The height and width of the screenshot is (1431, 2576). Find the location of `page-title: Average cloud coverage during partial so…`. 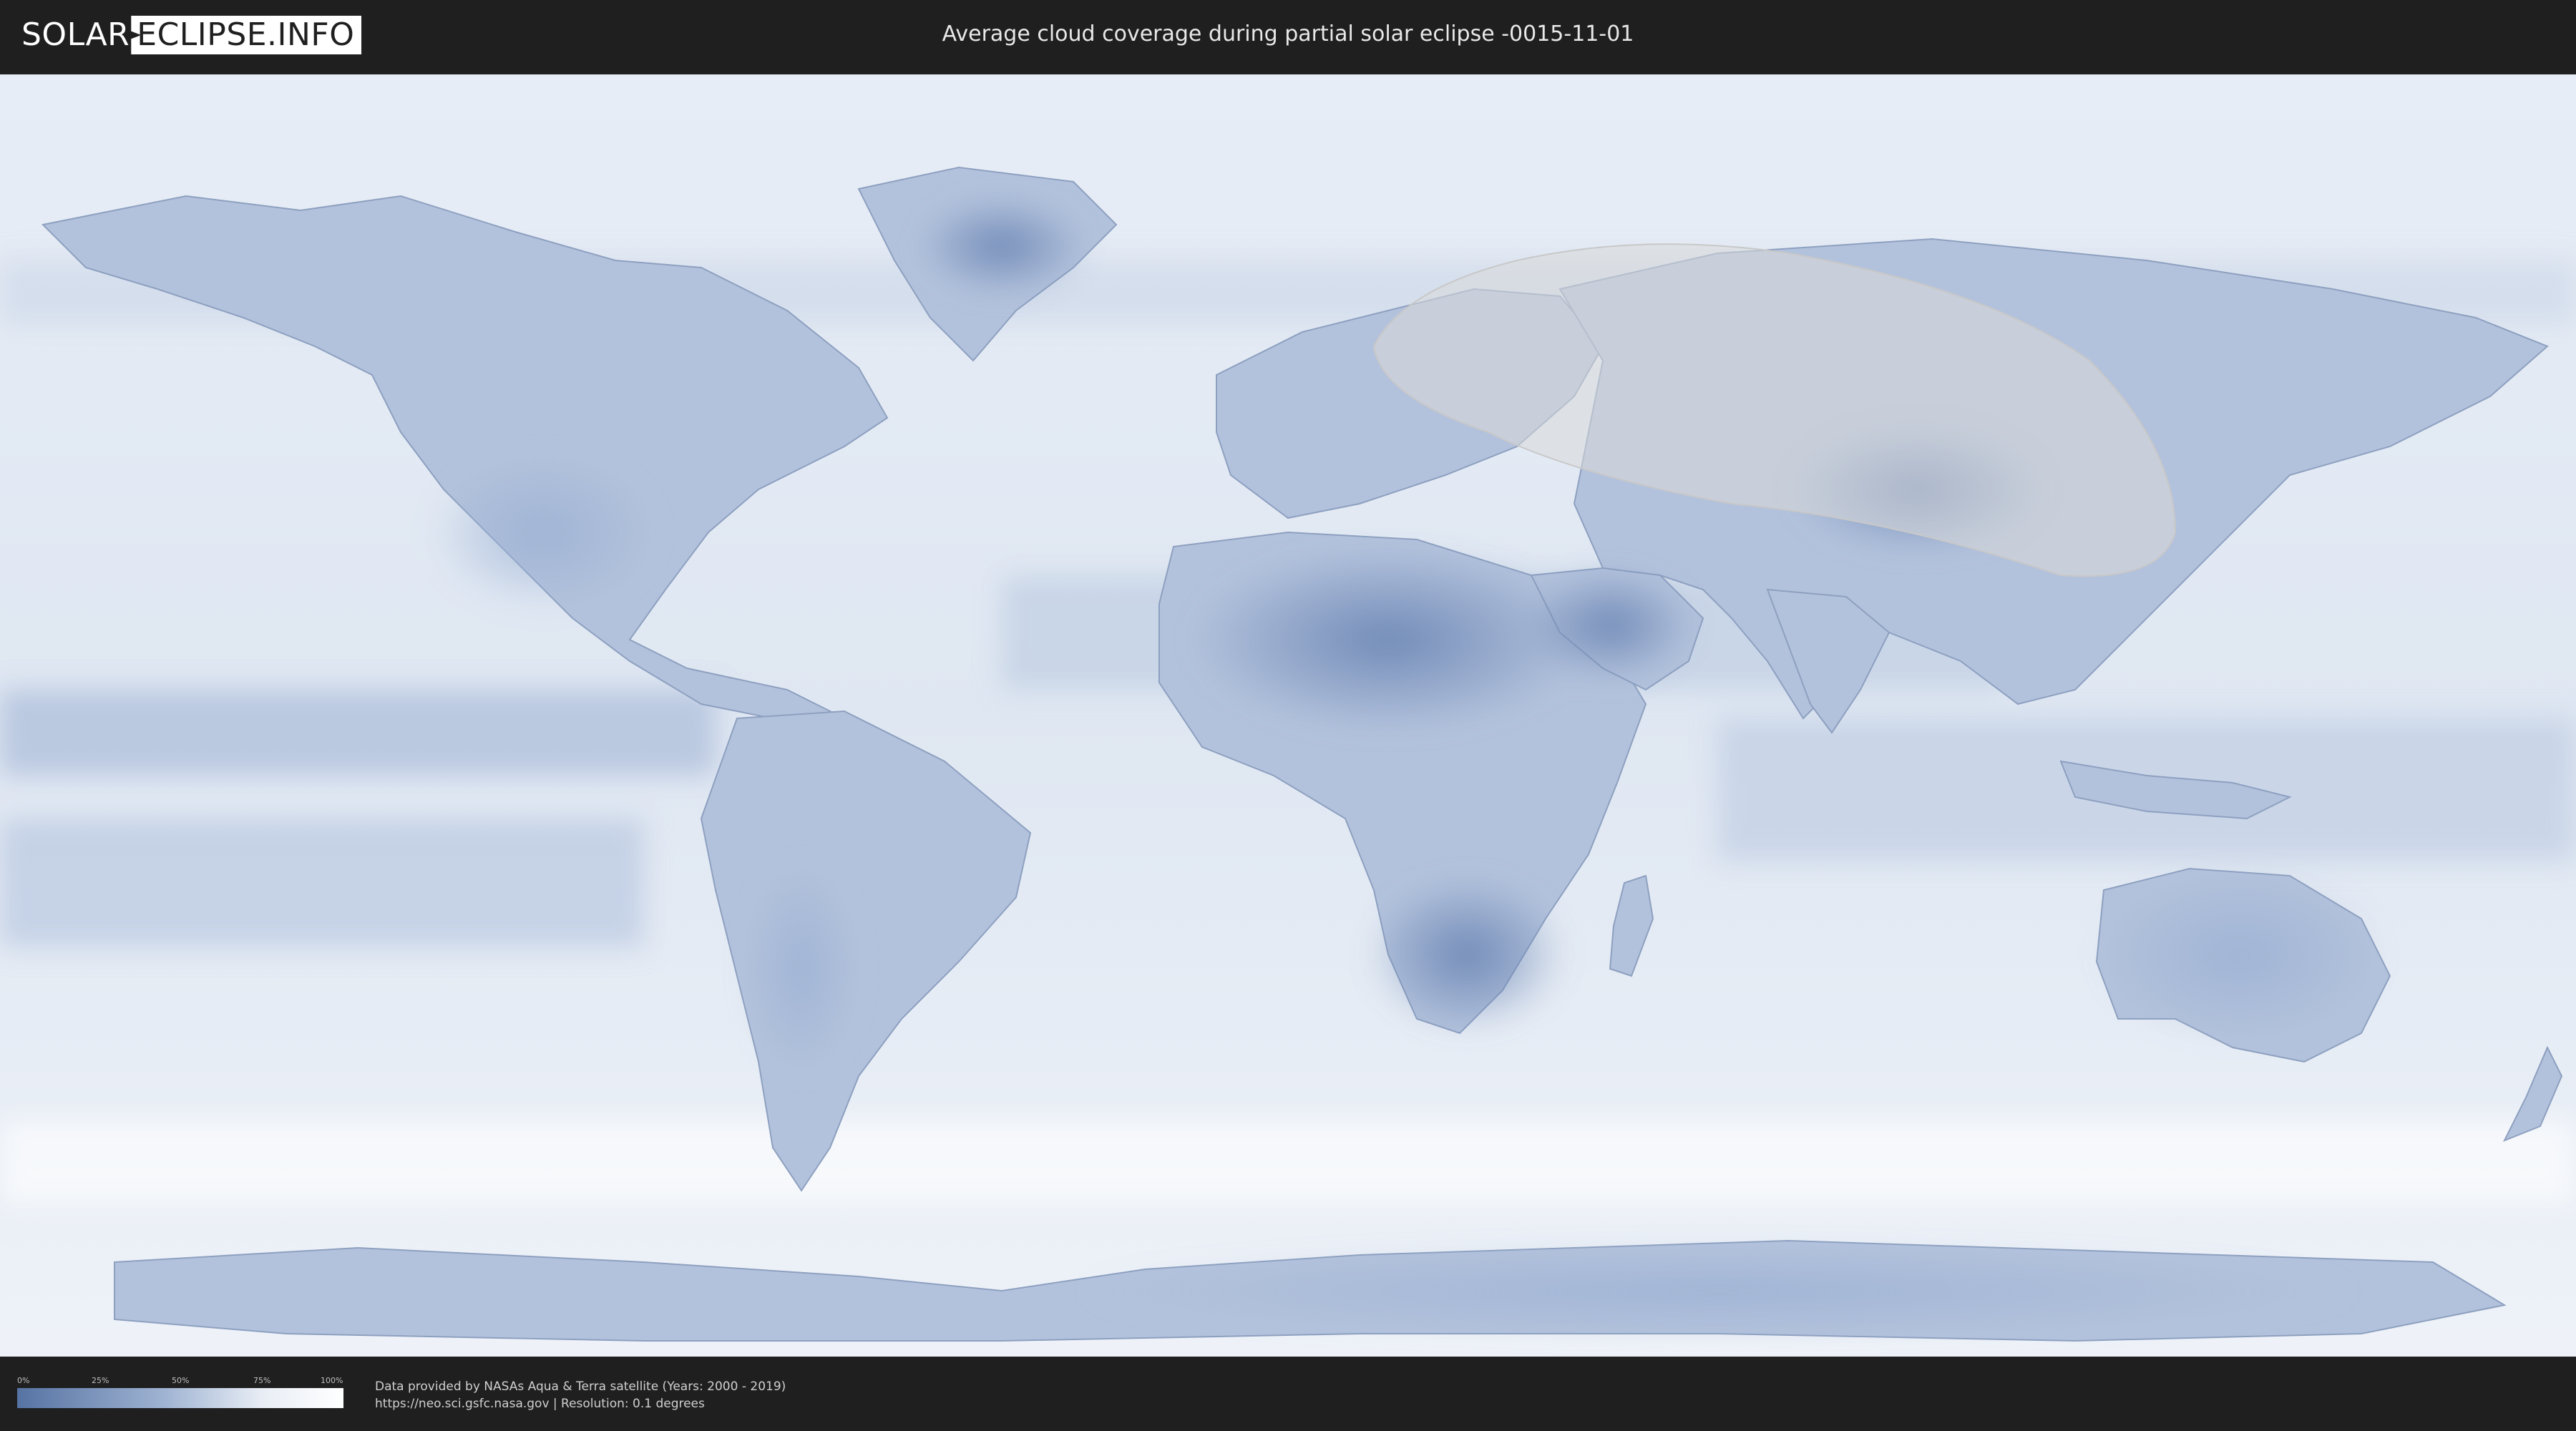

page-title: Average cloud coverage during partial so… is located at coordinates (1288, 34).